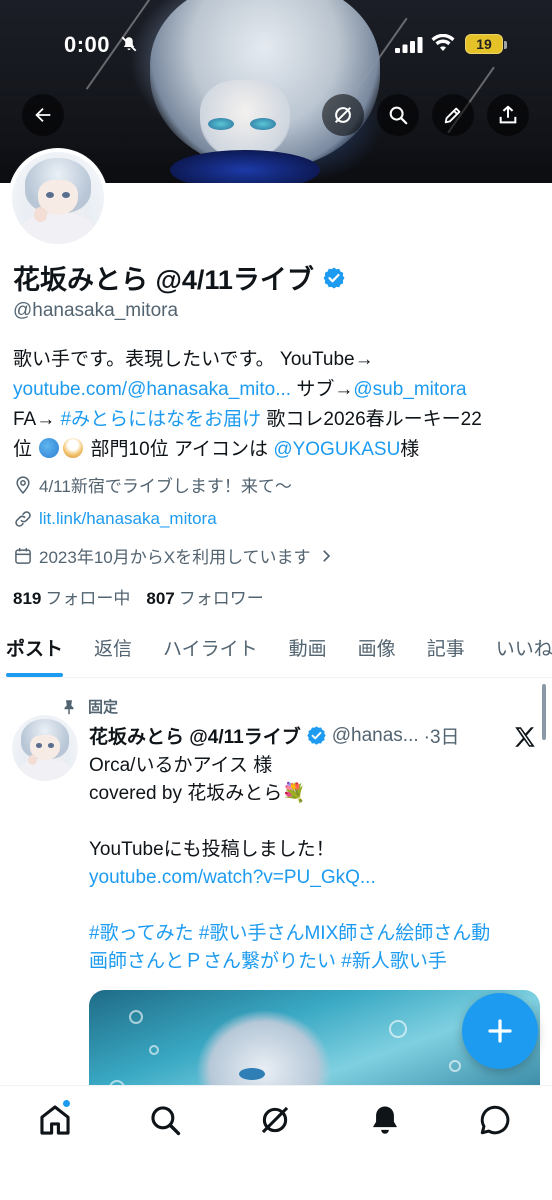 The height and width of the screenshot is (1200, 552). I want to click on search-button, so click(398, 115).